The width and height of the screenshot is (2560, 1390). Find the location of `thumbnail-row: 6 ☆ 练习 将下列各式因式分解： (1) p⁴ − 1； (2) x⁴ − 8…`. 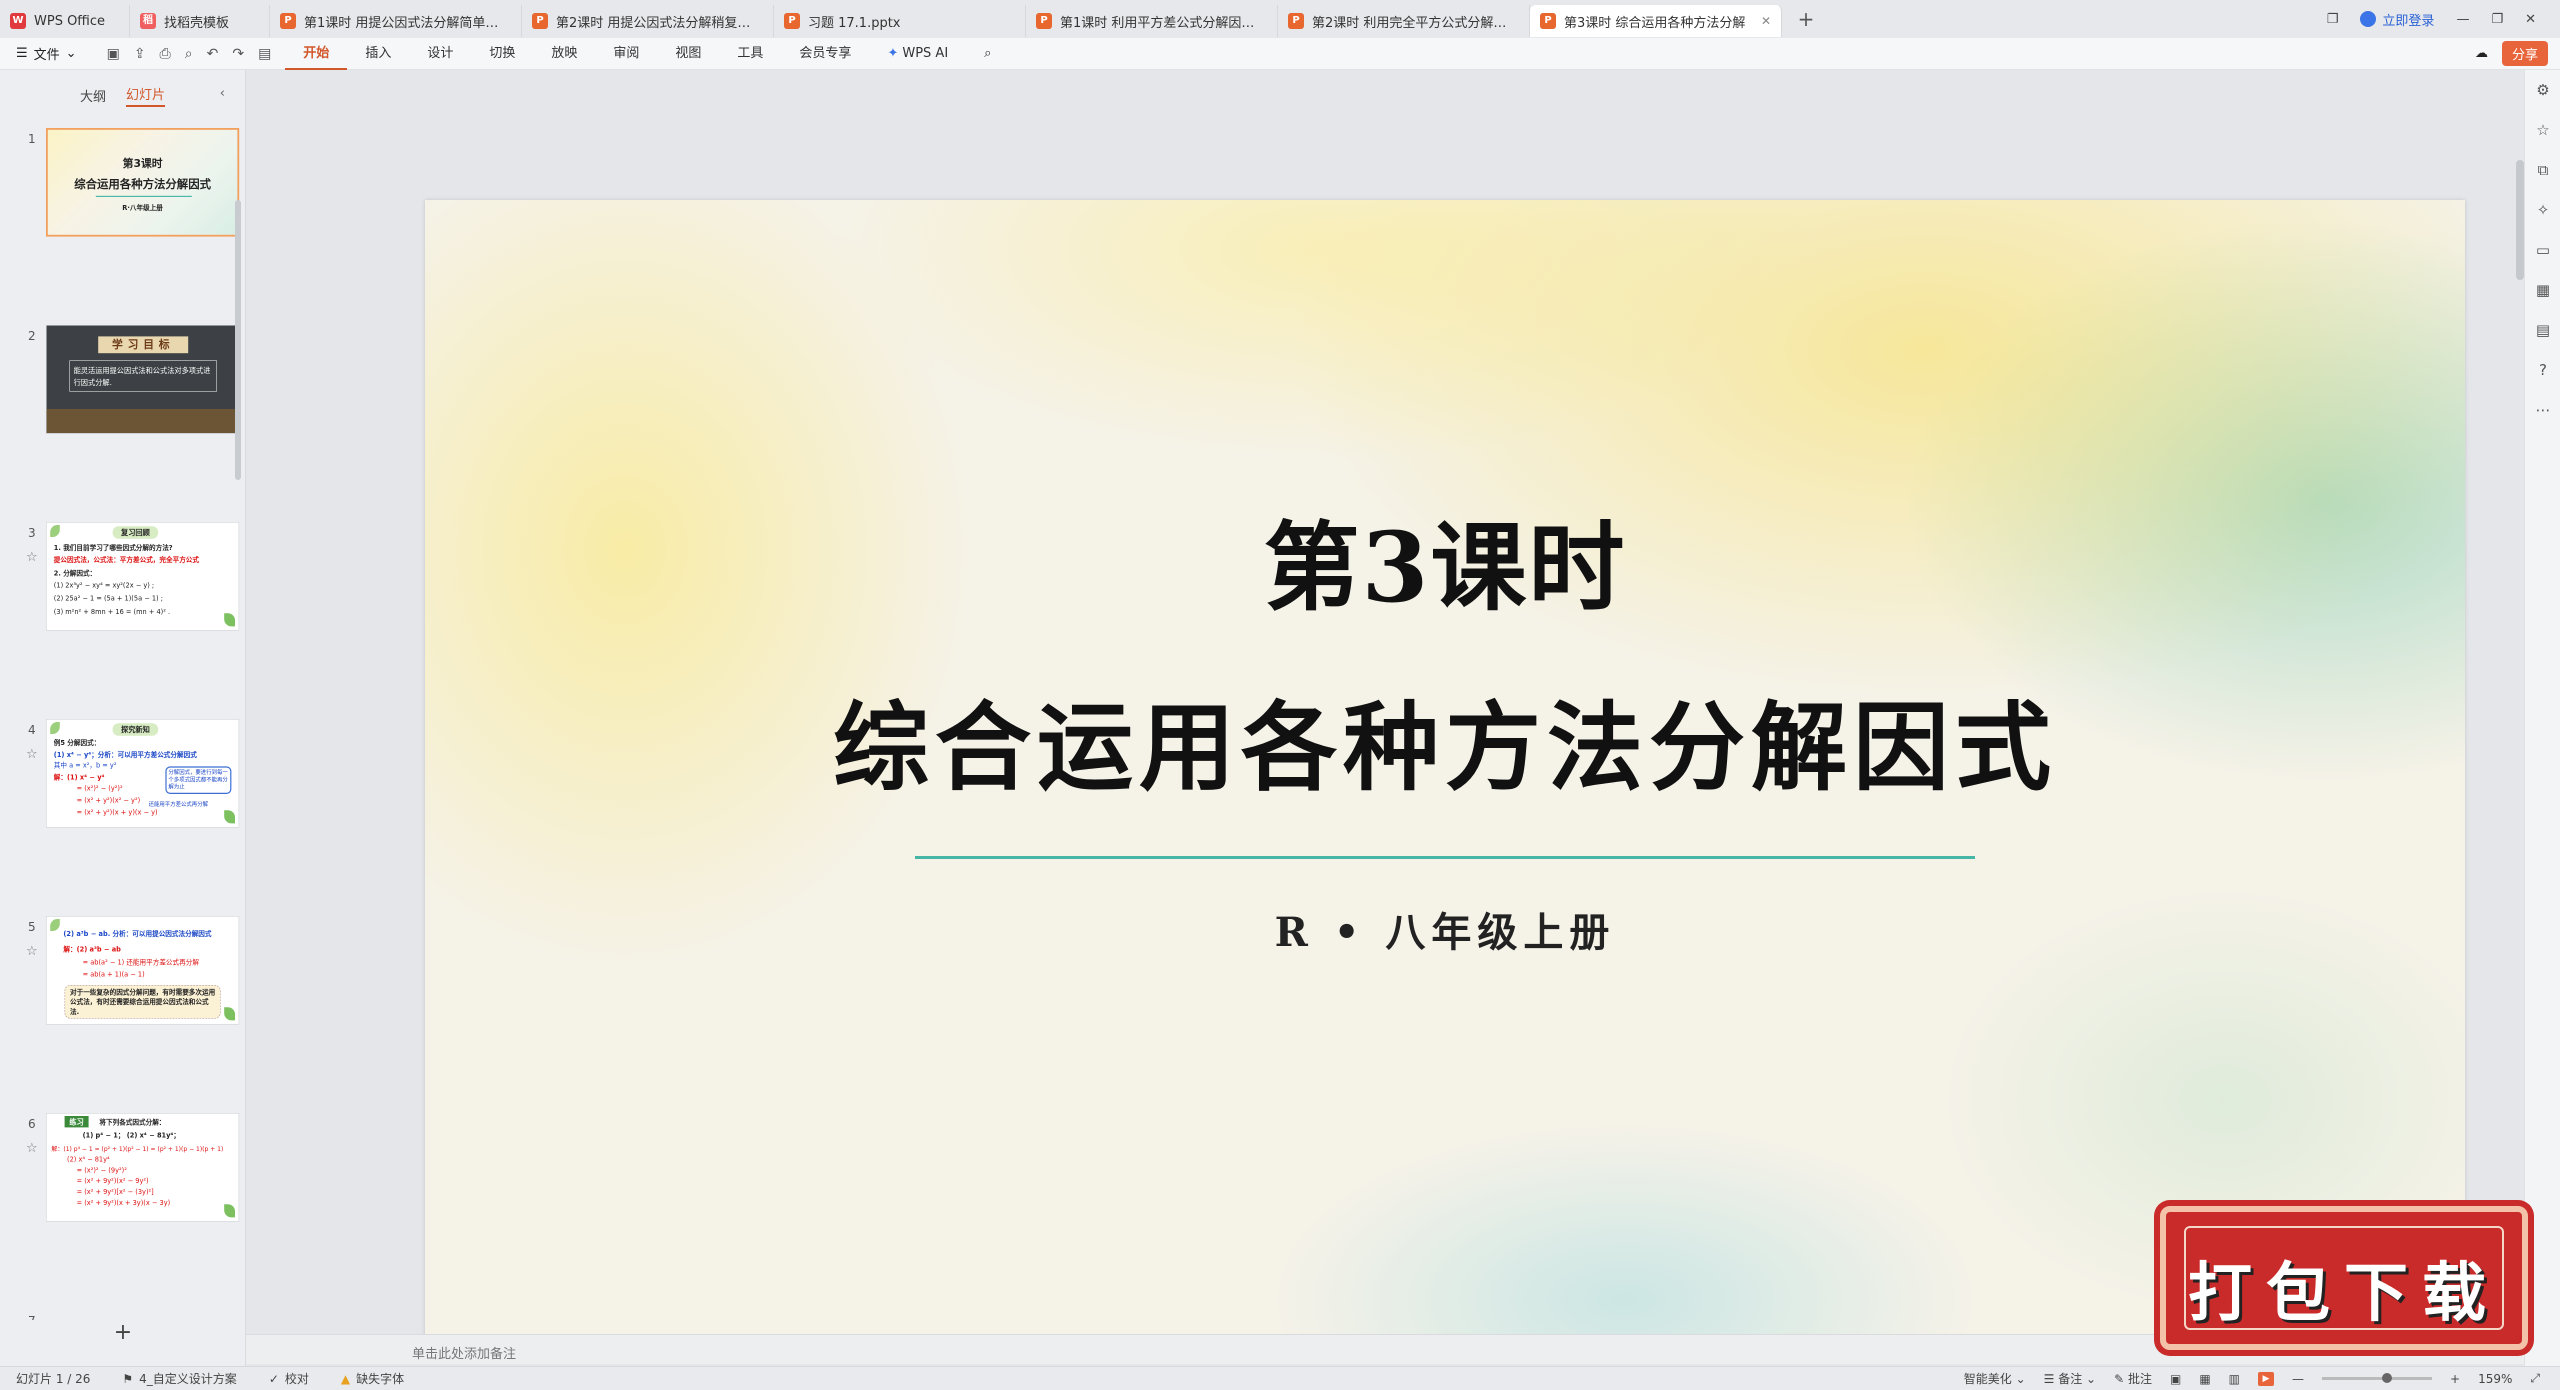

thumbnail-row: 6 ☆ 练习 将下列各式因式分解： (1) p⁴ − 1； (2) x⁴ − 8… is located at coordinates (123, 1205).